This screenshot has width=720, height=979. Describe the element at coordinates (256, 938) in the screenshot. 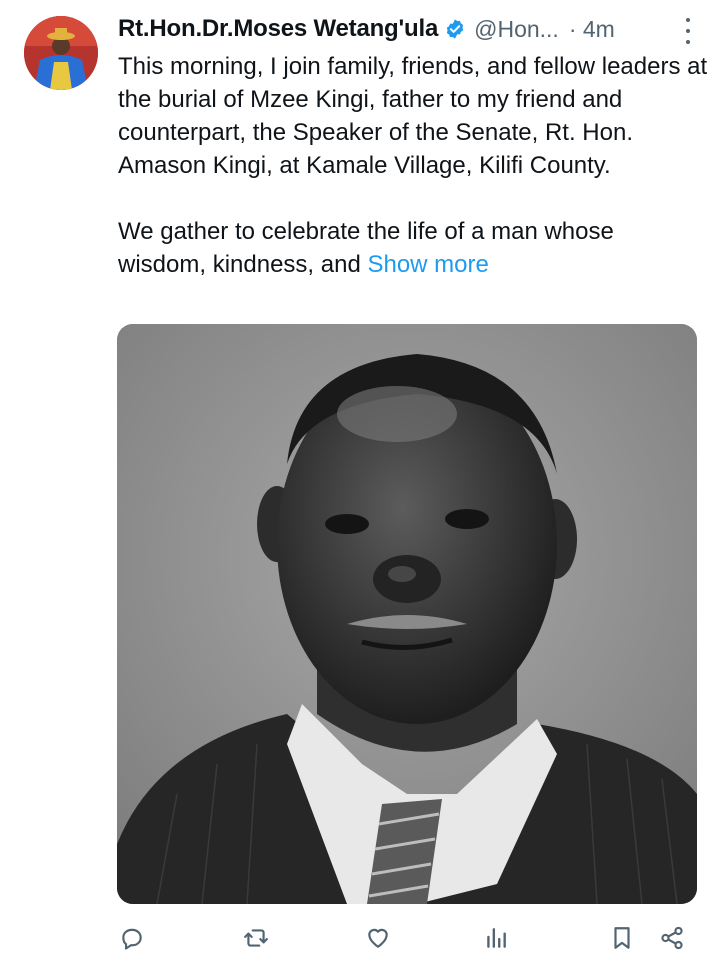

I see `retweet-icon` at that location.